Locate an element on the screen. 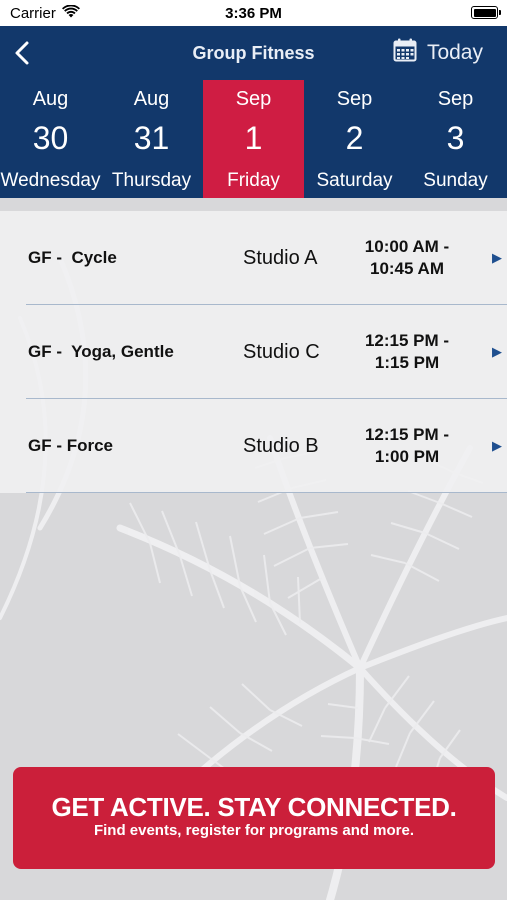 The image size is (507, 900). class-time-end: 1:15 PM is located at coordinates (407, 362).